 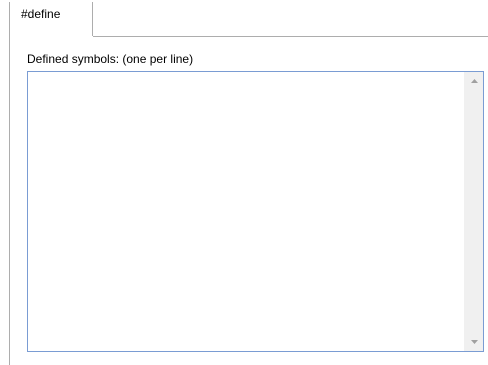 What do you see at coordinates (110, 59) in the screenshot?
I see `defined-symbols-label: Defined symbols: (one per line)` at bounding box center [110, 59].